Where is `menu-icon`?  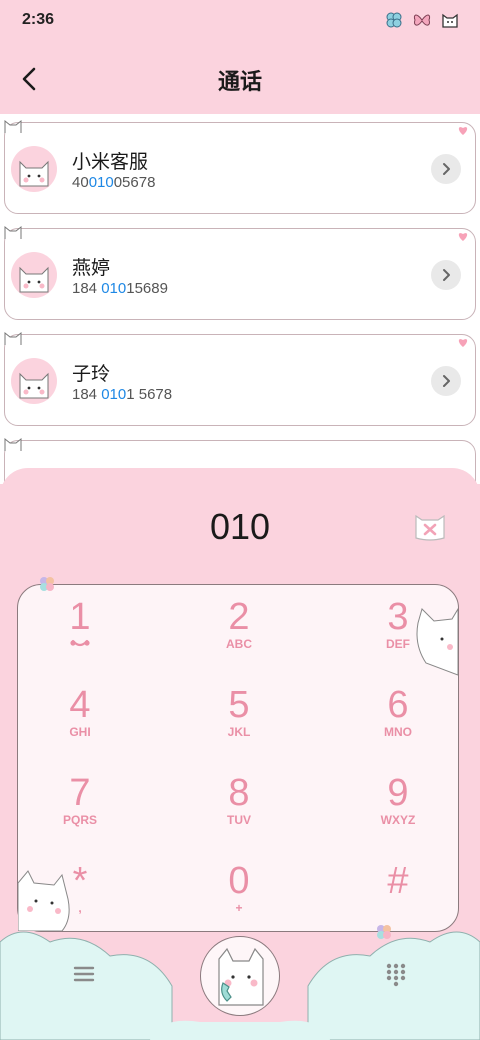 menu-icon is located at coordinates (84, 974).